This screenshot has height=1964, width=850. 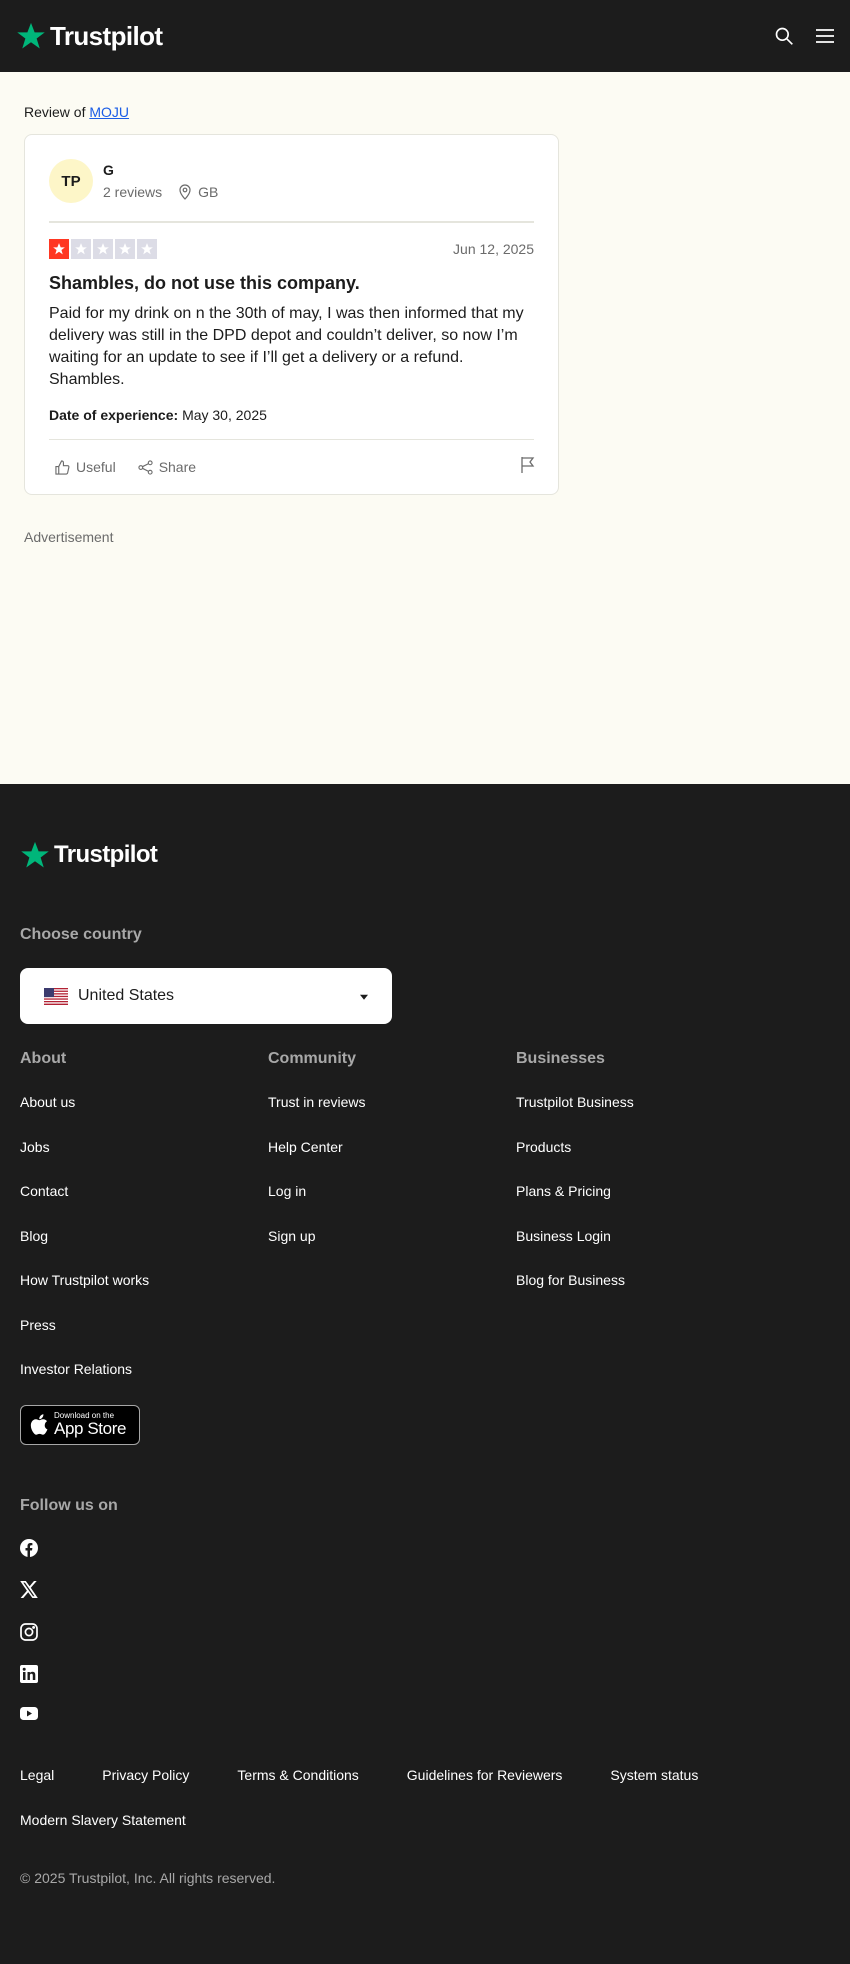 What do you see at coordinates (160, 170) in the screenshot?
I see `author-name: G` at bounding box center [160, 170].